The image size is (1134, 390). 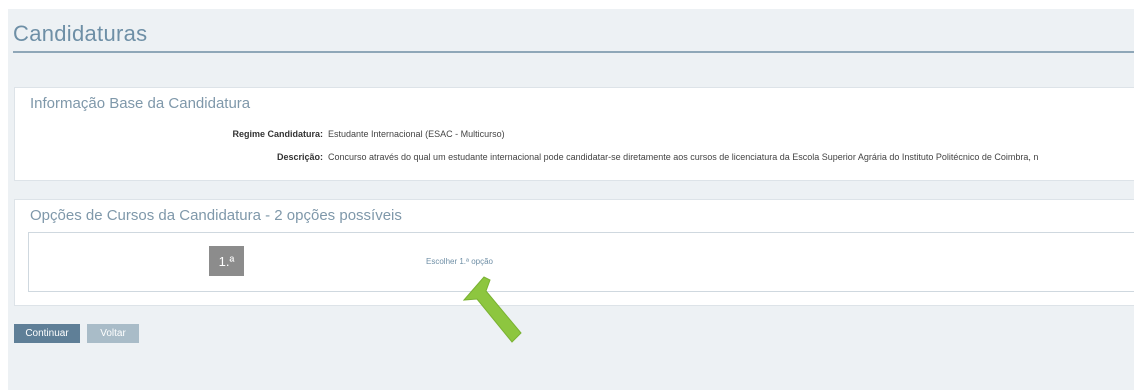 I want to click on continue-button: Continuar, so click(x=47, y=333).